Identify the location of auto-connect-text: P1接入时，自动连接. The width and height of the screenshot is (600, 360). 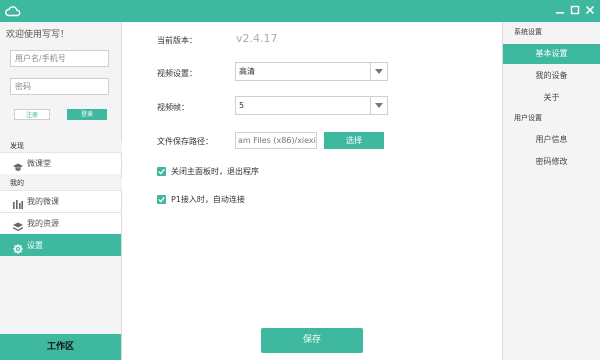
(208, 199).